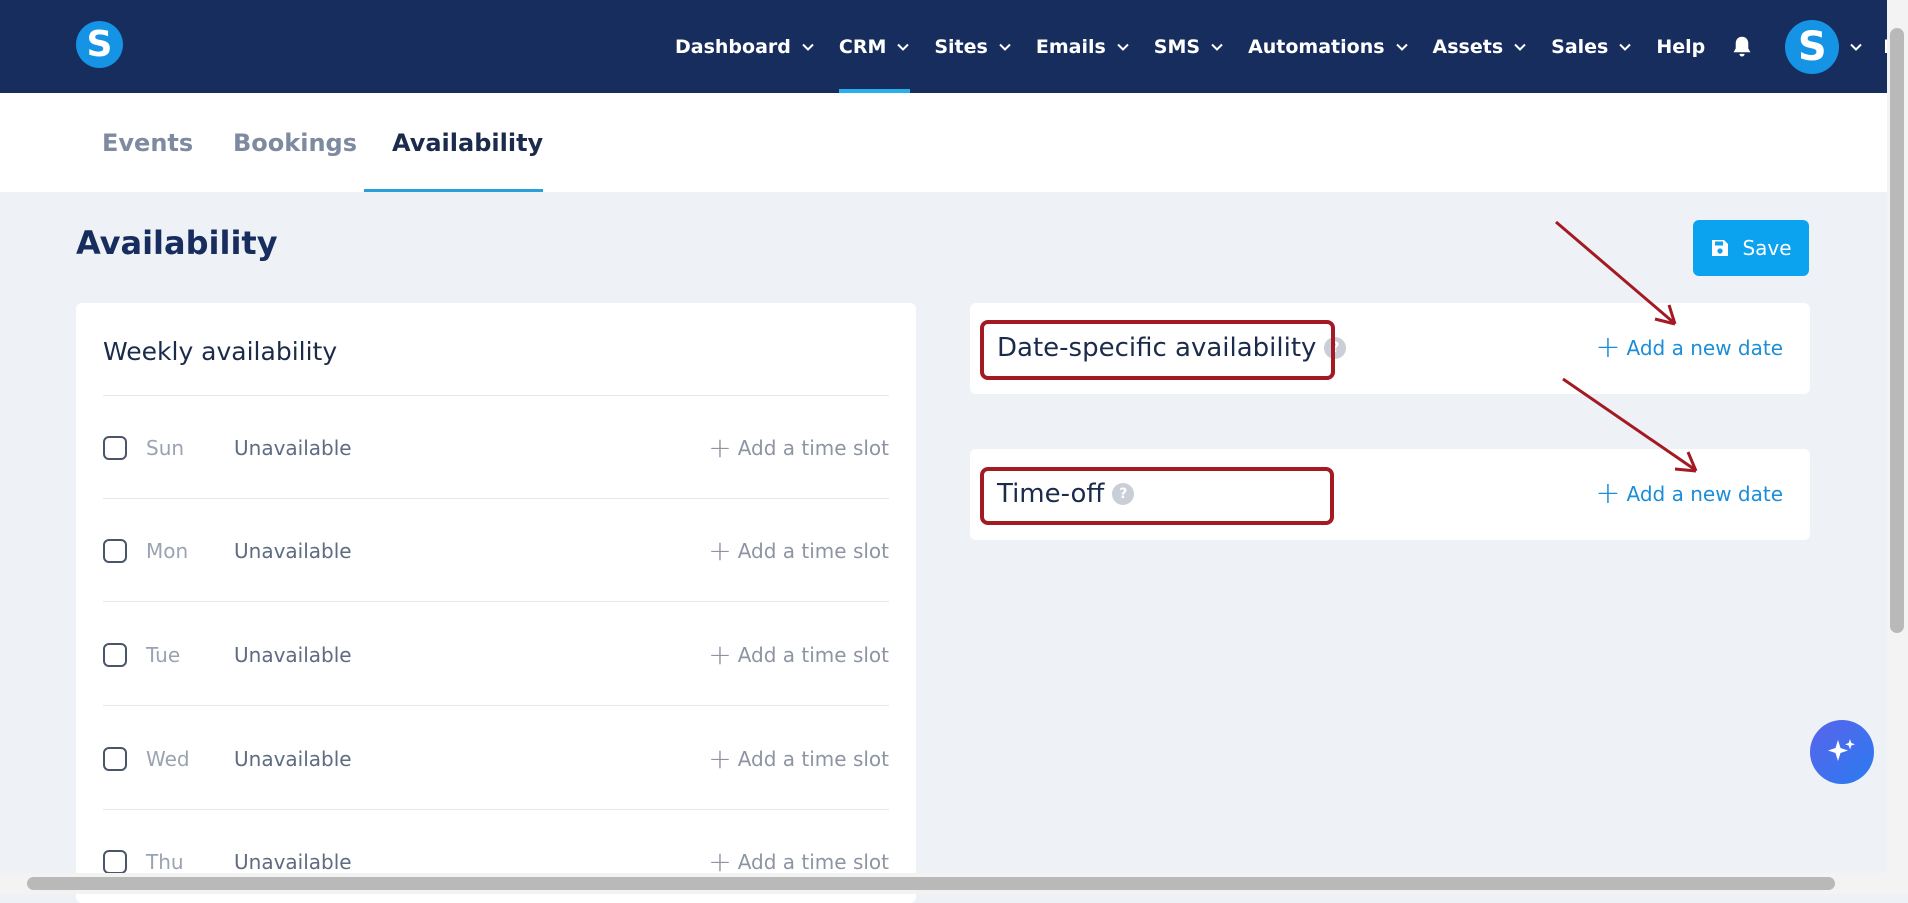 Image resolution: width=1908 pixels, height=903 pixels. I want to click on day-label: Mon, so click(167, 551).